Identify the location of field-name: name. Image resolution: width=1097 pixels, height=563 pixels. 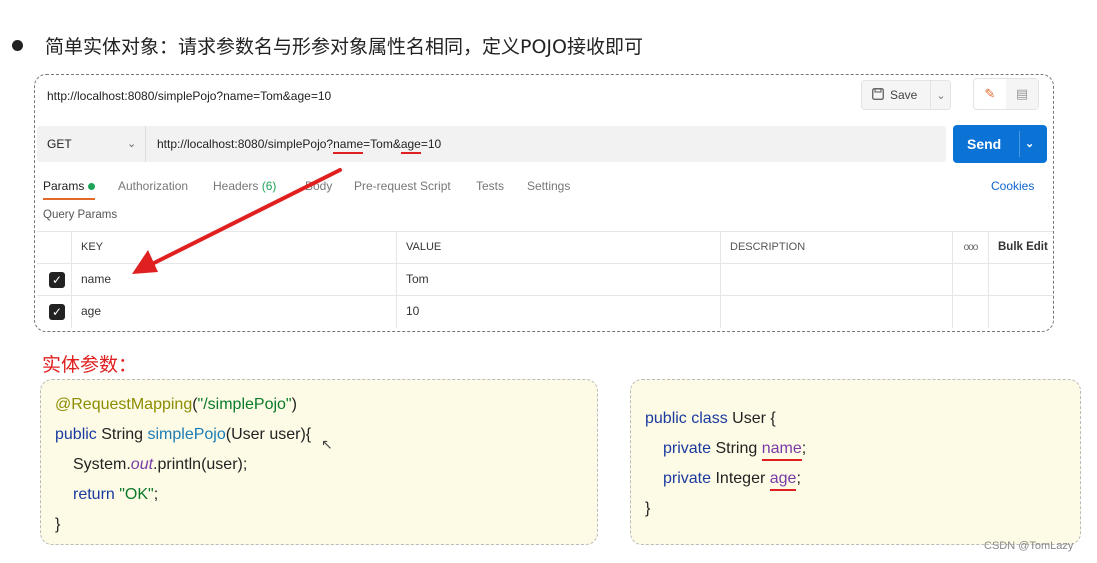
(781, 450).